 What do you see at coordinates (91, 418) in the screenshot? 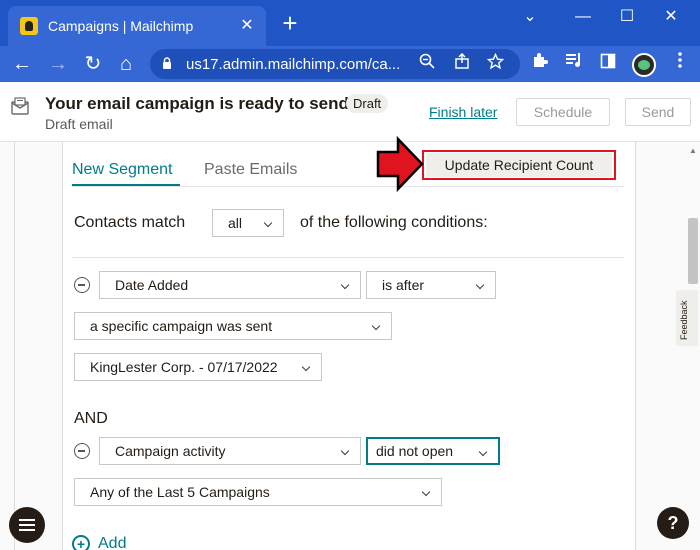
I see `and-label: AND` at bounding box center [91, 418].